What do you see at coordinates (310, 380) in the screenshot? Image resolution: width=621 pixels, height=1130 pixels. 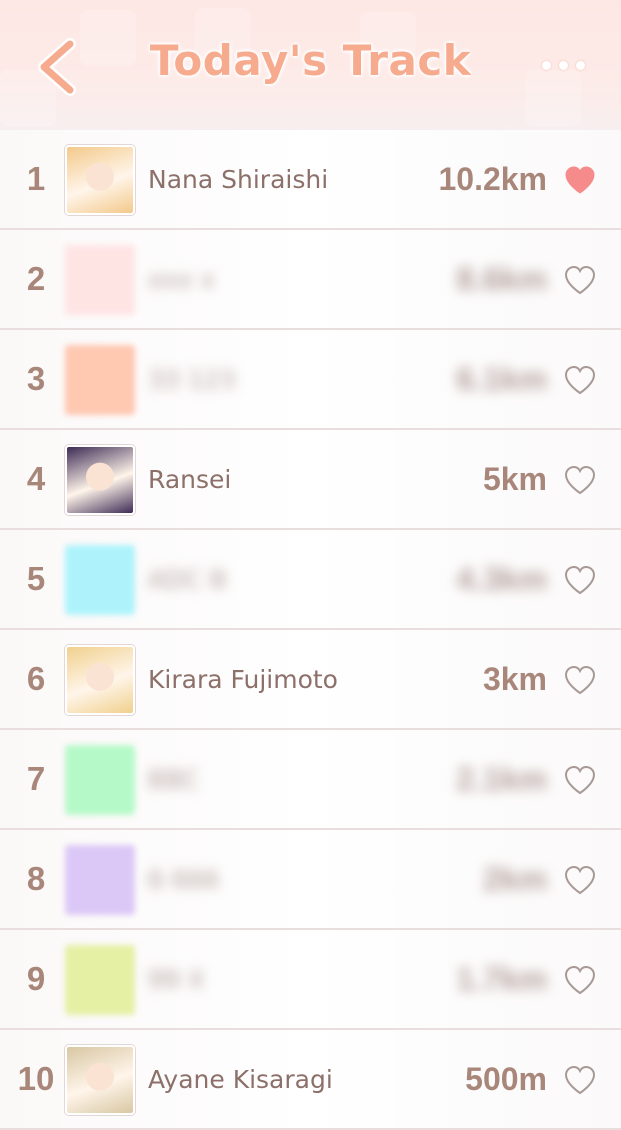 I see `leaderboard-row: 3 33 123 6.1km` at bounding box center [310, 380].